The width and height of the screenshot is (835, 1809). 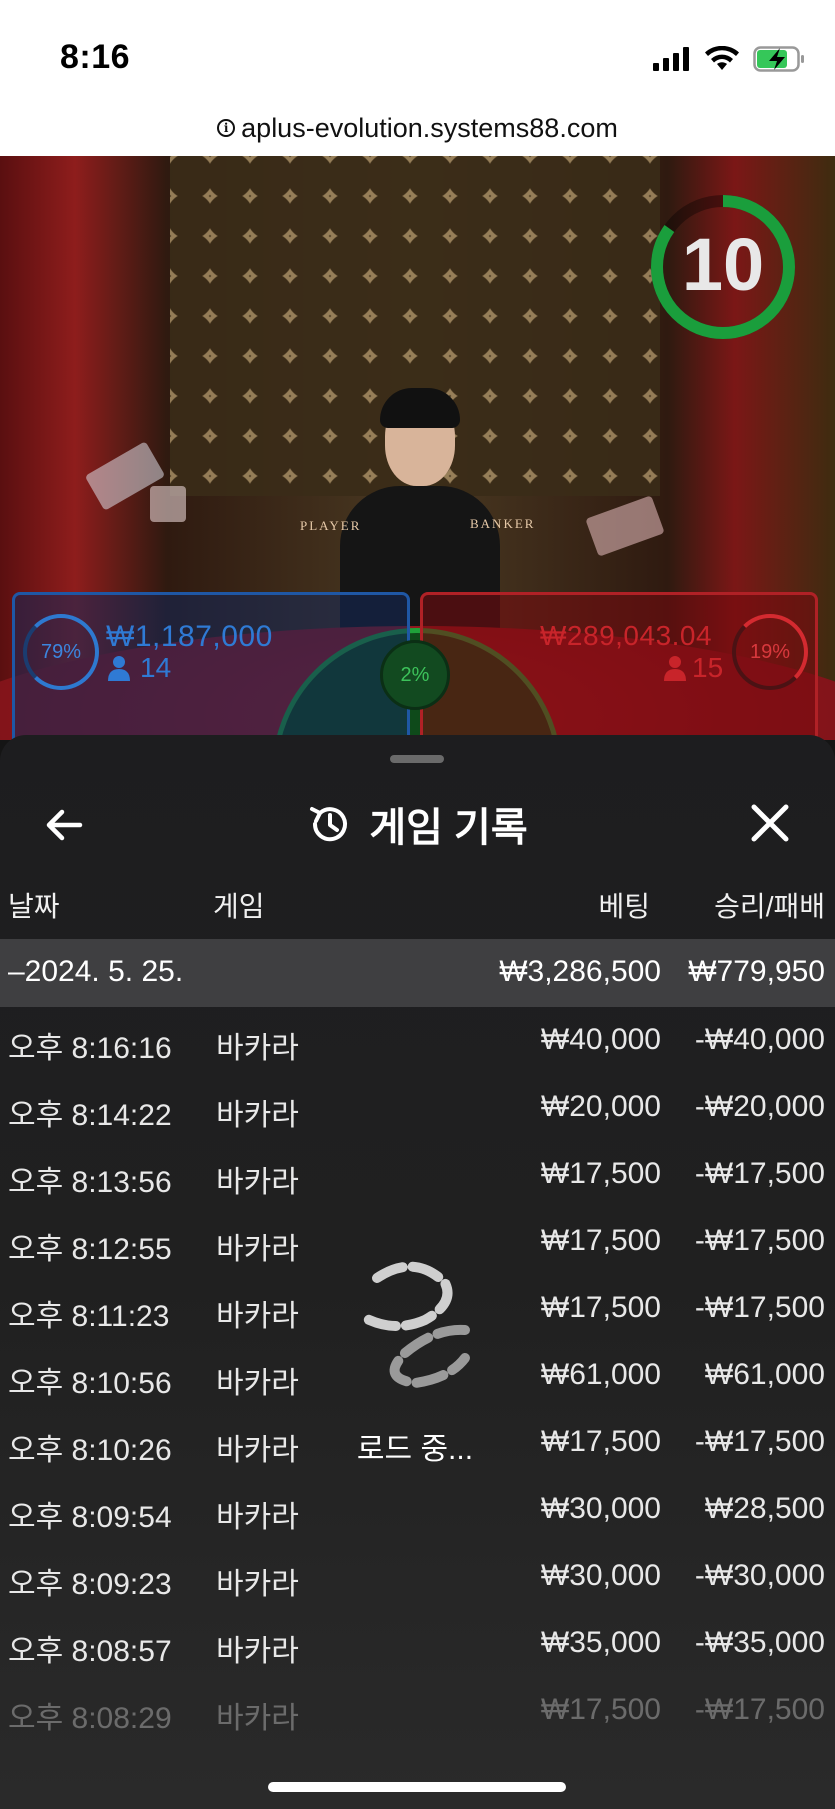 What do you see at coordinates (417, 50) in the screenshot?
I see `status-bar: 8:16` at bounding box center [417, 50].